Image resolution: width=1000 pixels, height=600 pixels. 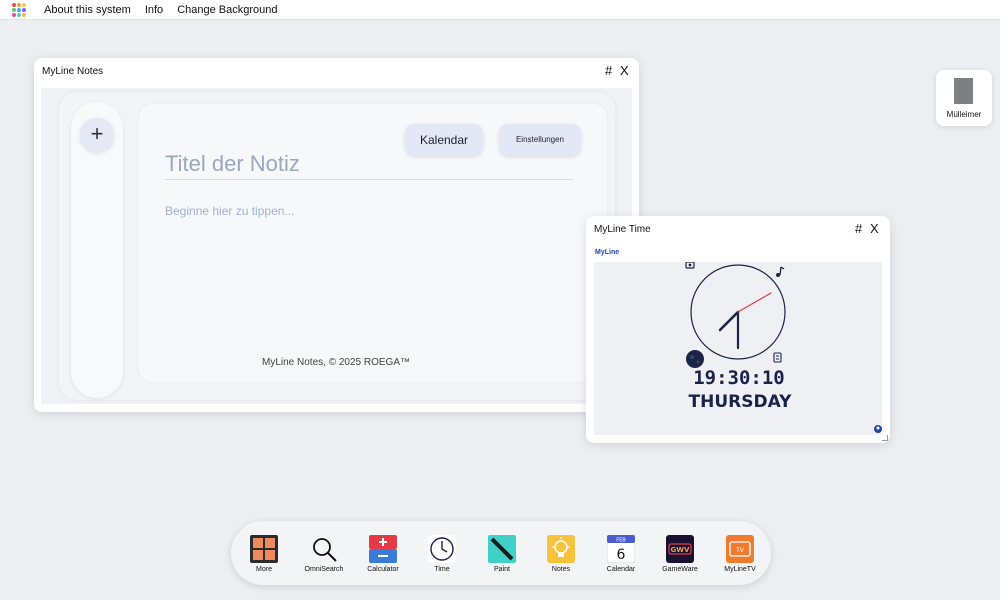 What do you see at coordinates (783, 347) in the screenshot?
I see `clock-svg: 19:30:10 THURSDAY` at bounding box center [783, 347].